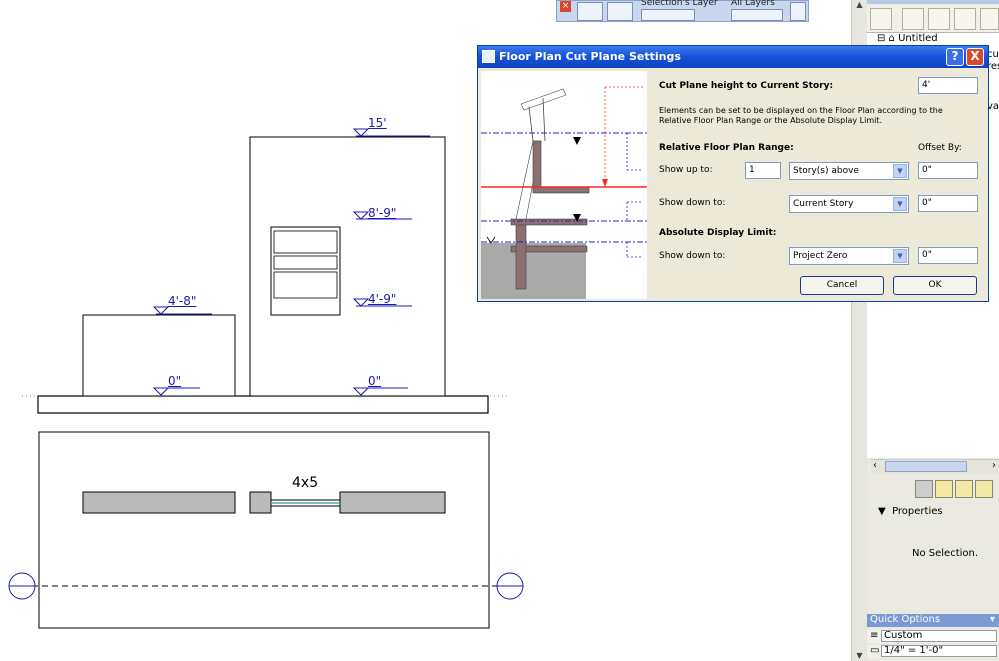  What do you see at coordinates (692, 203) in the screenshot?
I see `show-down-to-label: Show down to:` at bounding box center [692, 203].